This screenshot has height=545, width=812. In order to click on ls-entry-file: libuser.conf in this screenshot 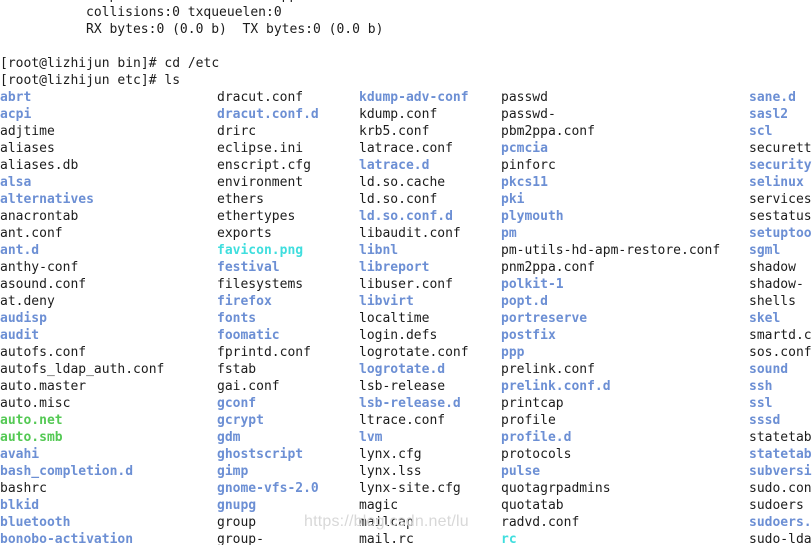, I will do `click(406, 284)`.